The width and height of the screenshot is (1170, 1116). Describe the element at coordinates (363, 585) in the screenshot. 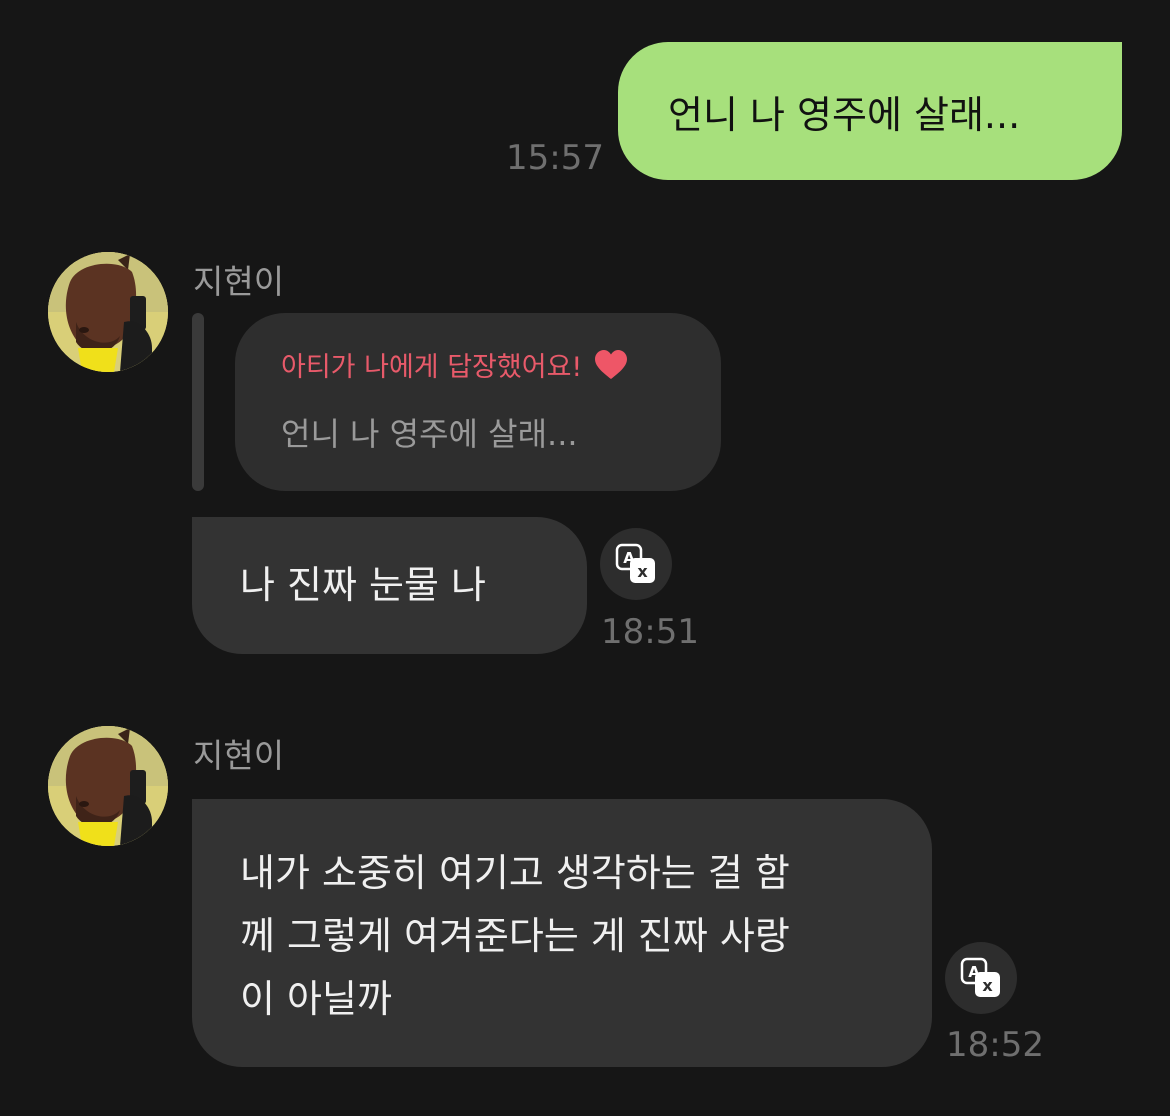

I see `message-text: 나 진짜 눈물 나` at that location.